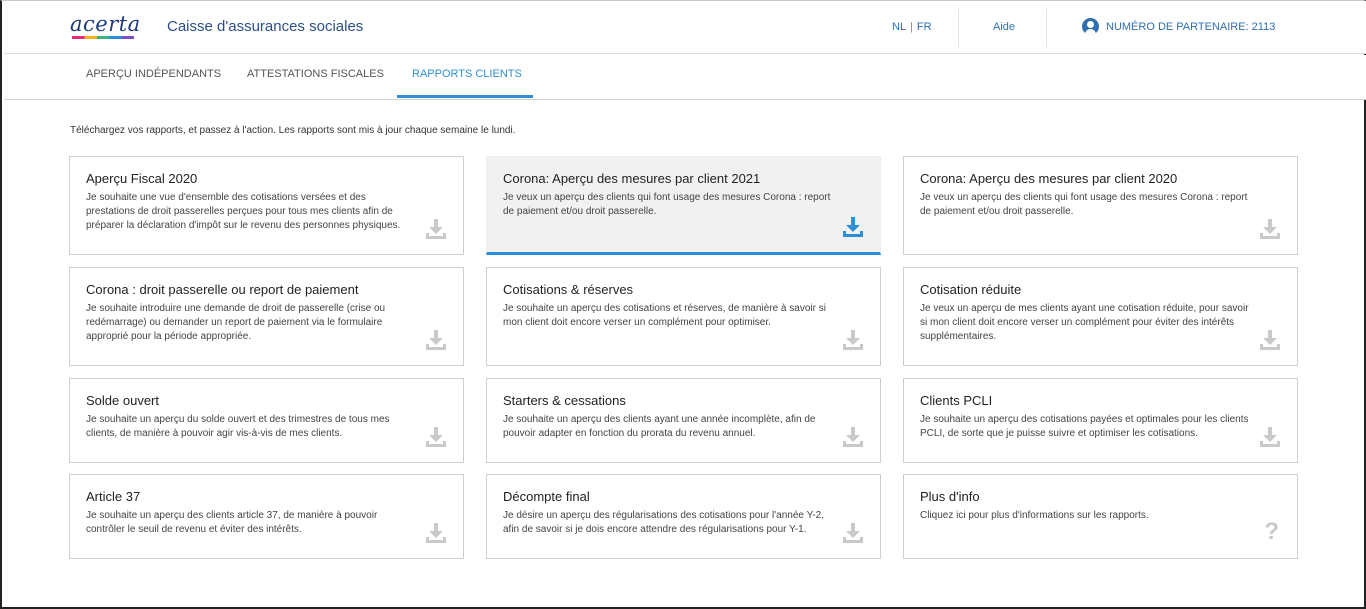 The height and width of the screenshot is (609, 1366). Describe the element at coordinates (564, 400) in the screenshot. I see `card-title: Starters & cessations` at that location.